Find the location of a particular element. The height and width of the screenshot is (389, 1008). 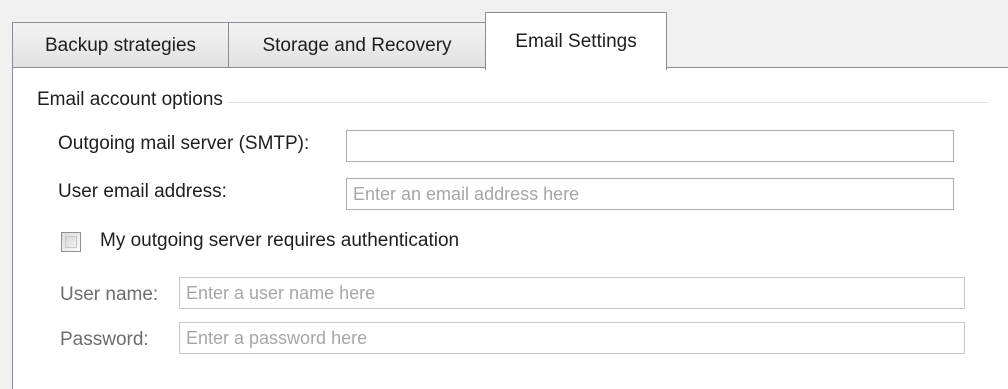

password-input is located at coordinates (572, 338).